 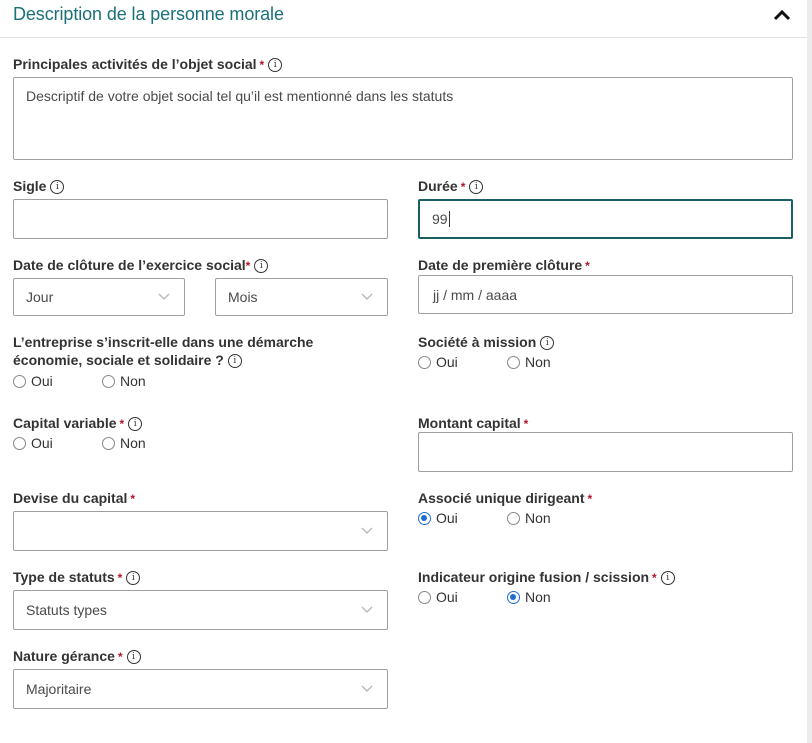 I want to click on associe-unique-radio-group: Oui Non, so click(x=518, y=519).